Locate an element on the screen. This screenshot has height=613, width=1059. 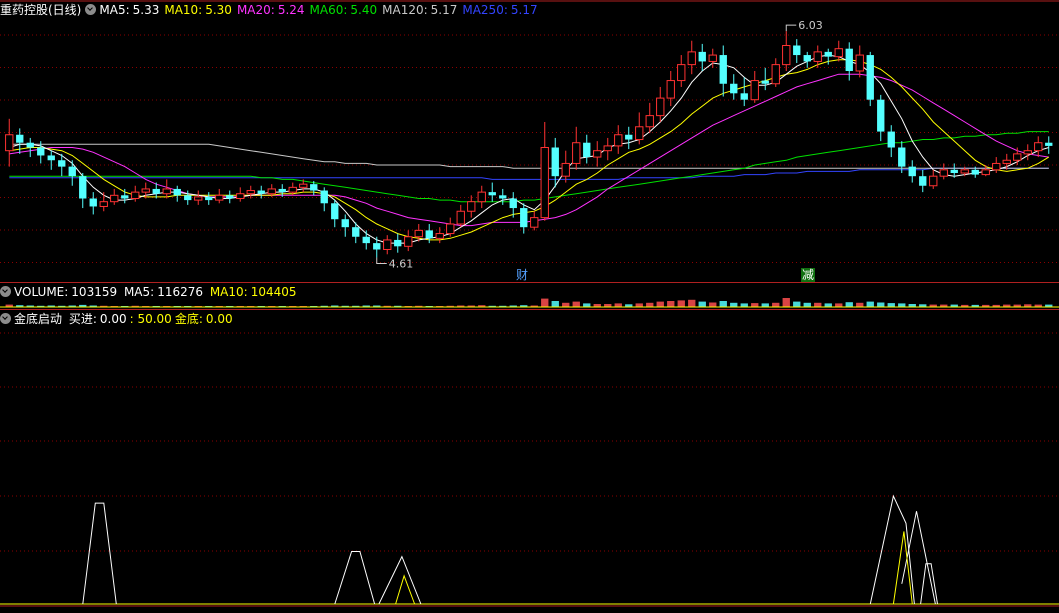
event-marker-finance: 财 is located at coordinates (522, 275).